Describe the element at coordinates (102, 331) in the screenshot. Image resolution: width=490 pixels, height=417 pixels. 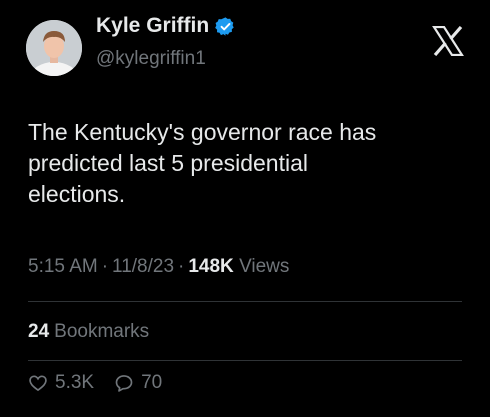
I see `bookmarks-label: Bookmarks` at that location.